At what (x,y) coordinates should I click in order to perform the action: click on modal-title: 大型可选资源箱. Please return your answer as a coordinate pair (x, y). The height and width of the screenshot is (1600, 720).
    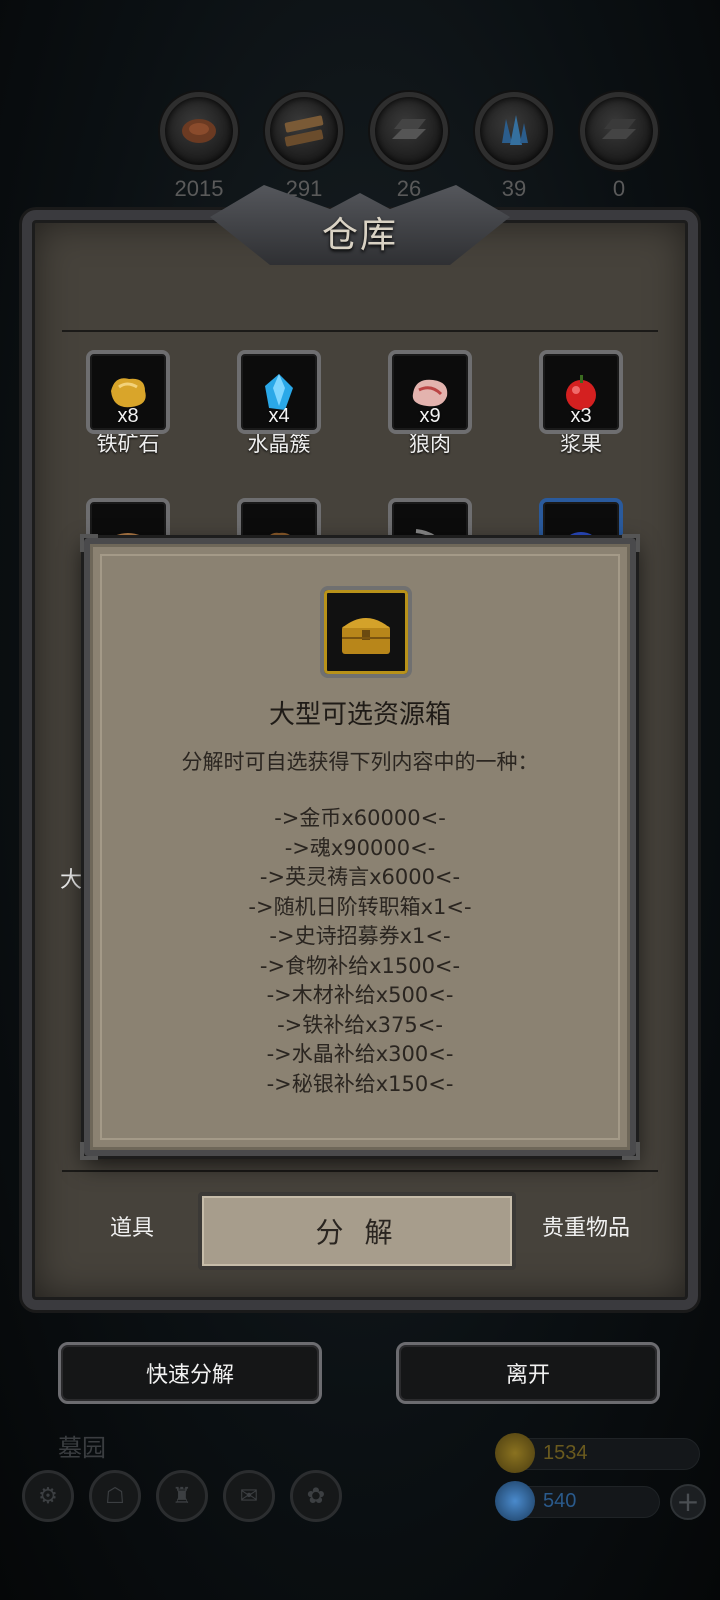
    Looking at the image, I should click on (359, 715).